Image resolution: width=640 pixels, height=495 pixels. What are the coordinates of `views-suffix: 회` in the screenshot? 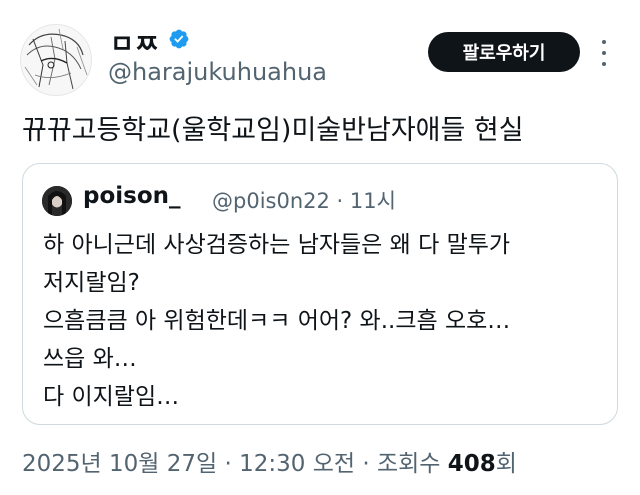 It's located at (506, 464).